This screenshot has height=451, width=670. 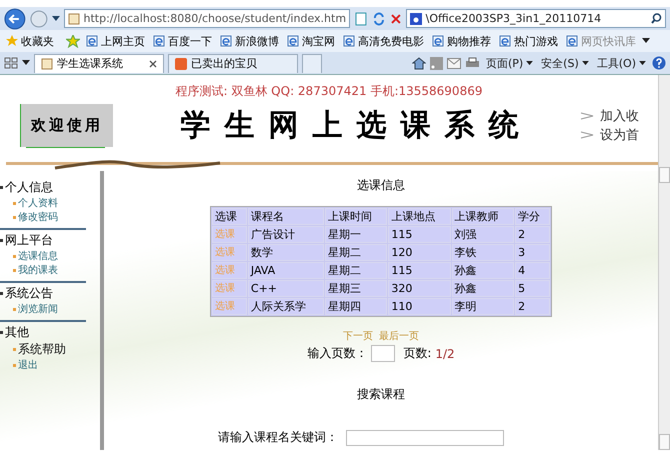 I want to click on table-cell: 广告设计, so click(x=286, y=234).